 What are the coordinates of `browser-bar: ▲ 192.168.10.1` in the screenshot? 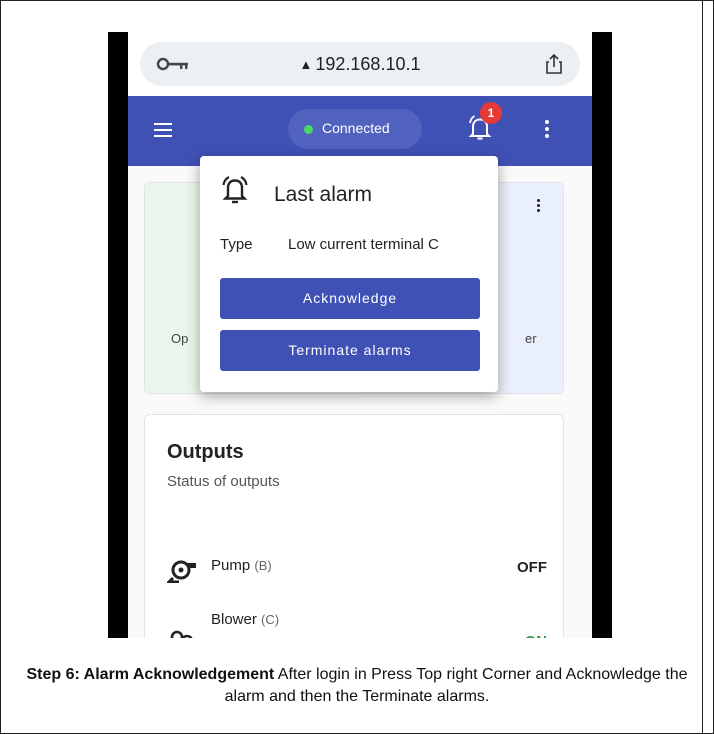 It's located at (360, 64).